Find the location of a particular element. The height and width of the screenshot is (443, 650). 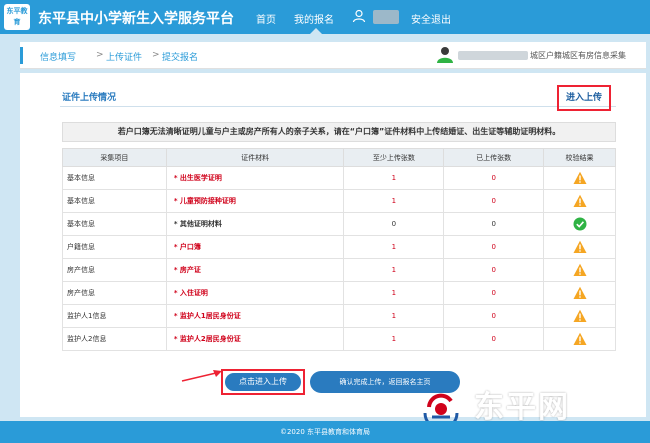

watermark-text: 东平网 is located at coordinates (522, 407).